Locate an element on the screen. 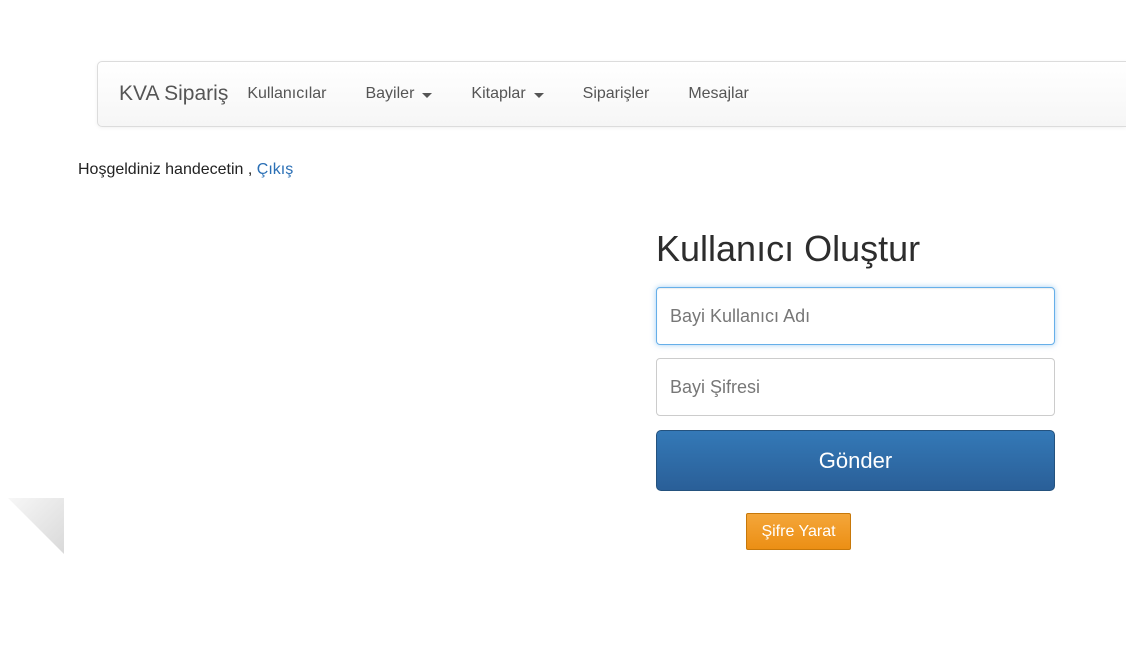  welcome-message: Hoşgeldiniz handecetin , Çıkış is located at coordinates (185, 170).